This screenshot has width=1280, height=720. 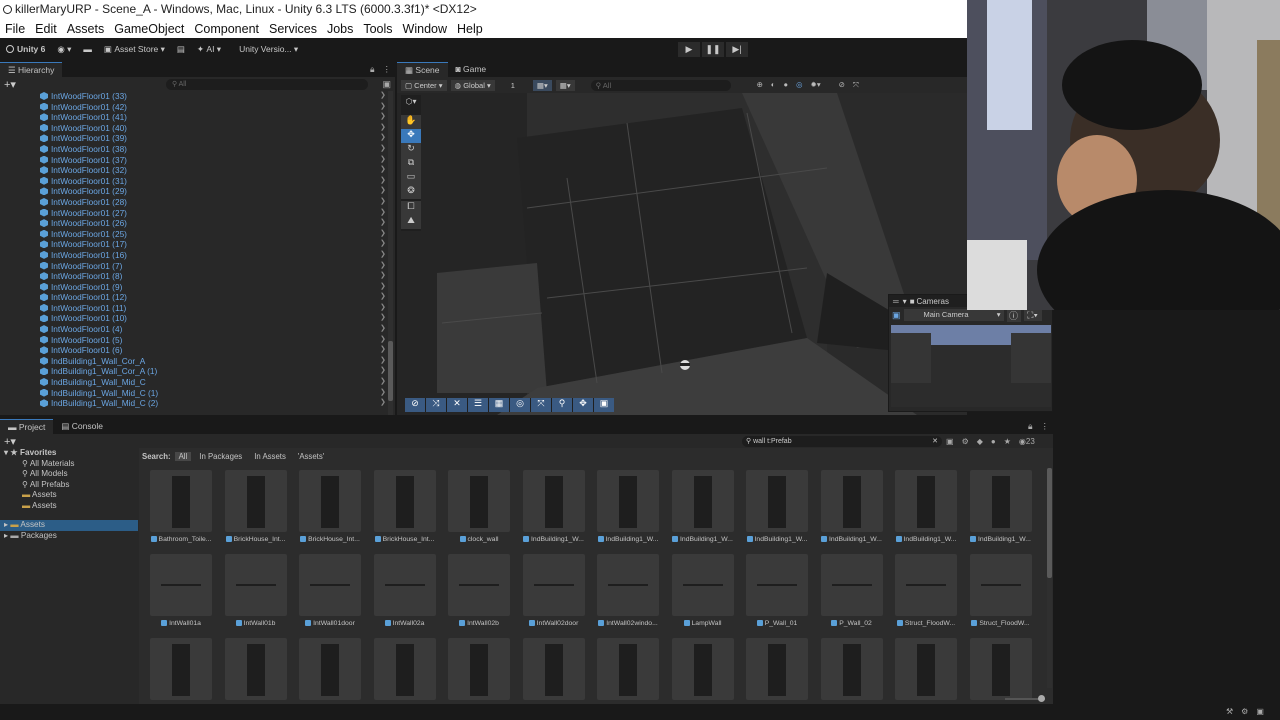 What do you see at coordinates (71, 453) in the screenshot?
I see `favorites-header: ▾ ★ Favorites` at bounding box center [71, 453].